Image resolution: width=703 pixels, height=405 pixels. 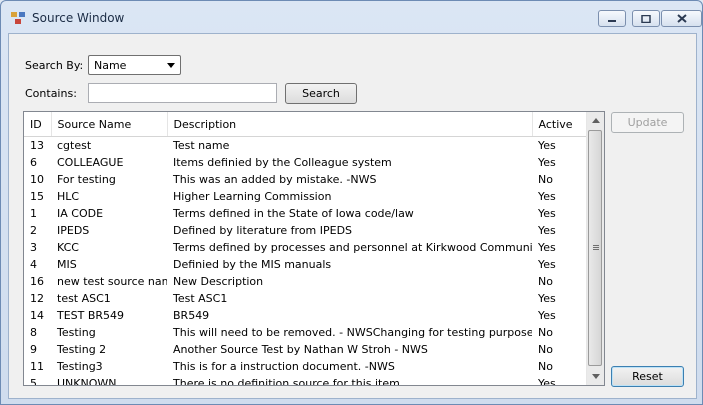 I want to click on cell-id: 16, so click(x=37, y=281).